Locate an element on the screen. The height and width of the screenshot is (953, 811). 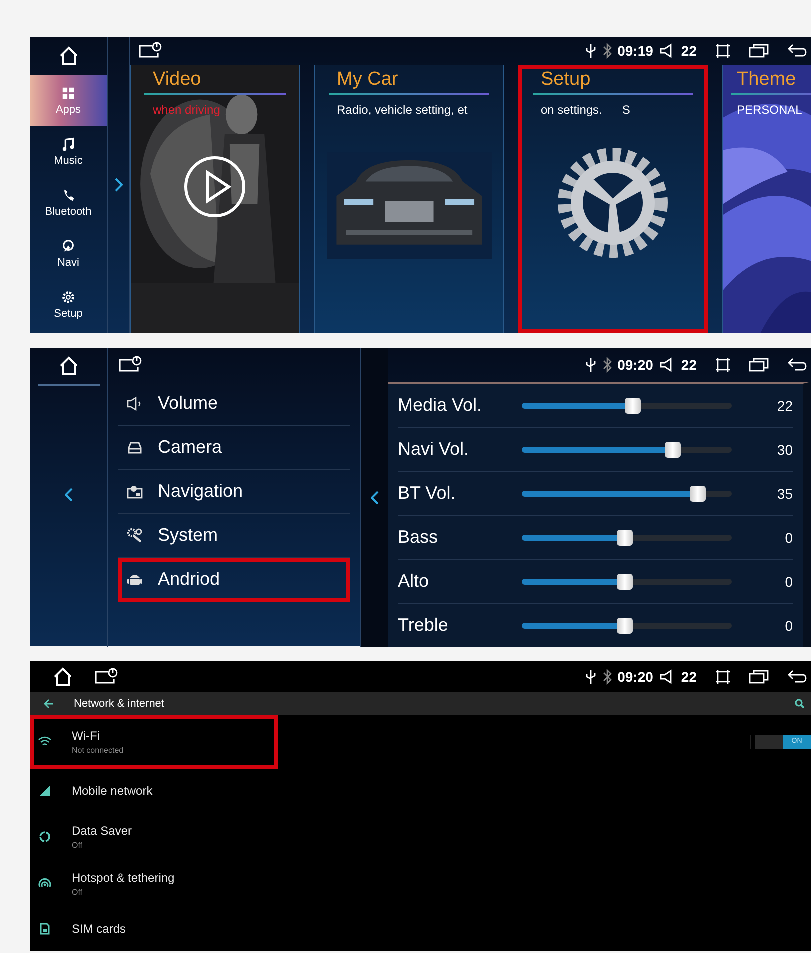
menu-item: Navigation is located at coordinates (234, 492).